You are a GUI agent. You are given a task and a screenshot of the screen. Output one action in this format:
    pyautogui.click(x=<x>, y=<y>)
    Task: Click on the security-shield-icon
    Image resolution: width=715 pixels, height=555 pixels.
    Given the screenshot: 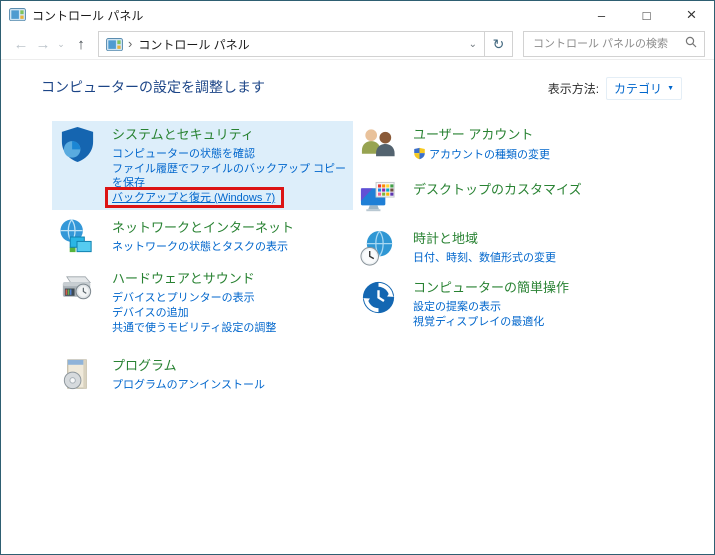 What is the action you would take?
    pyautogui.click(x=77, y=144)
    